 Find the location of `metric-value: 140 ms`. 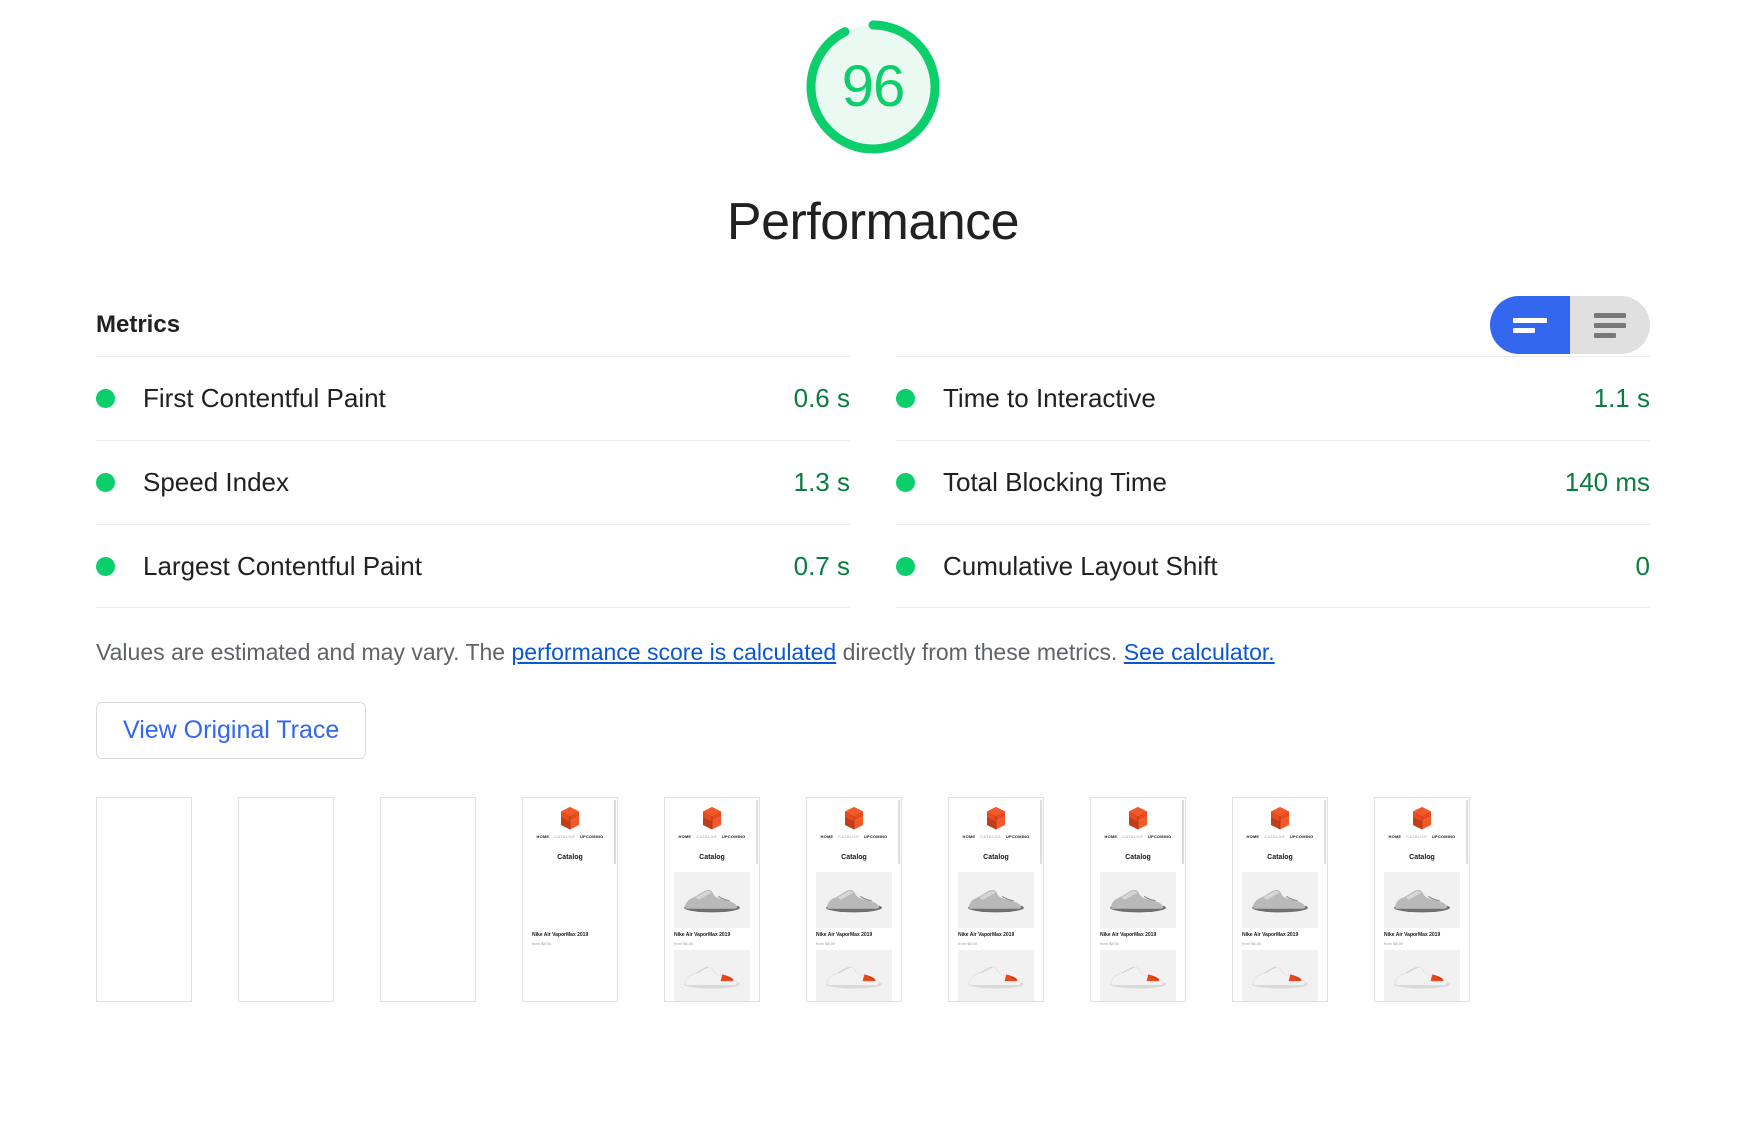

metric-value: 140 ms is located at coordinates (1607, 482).